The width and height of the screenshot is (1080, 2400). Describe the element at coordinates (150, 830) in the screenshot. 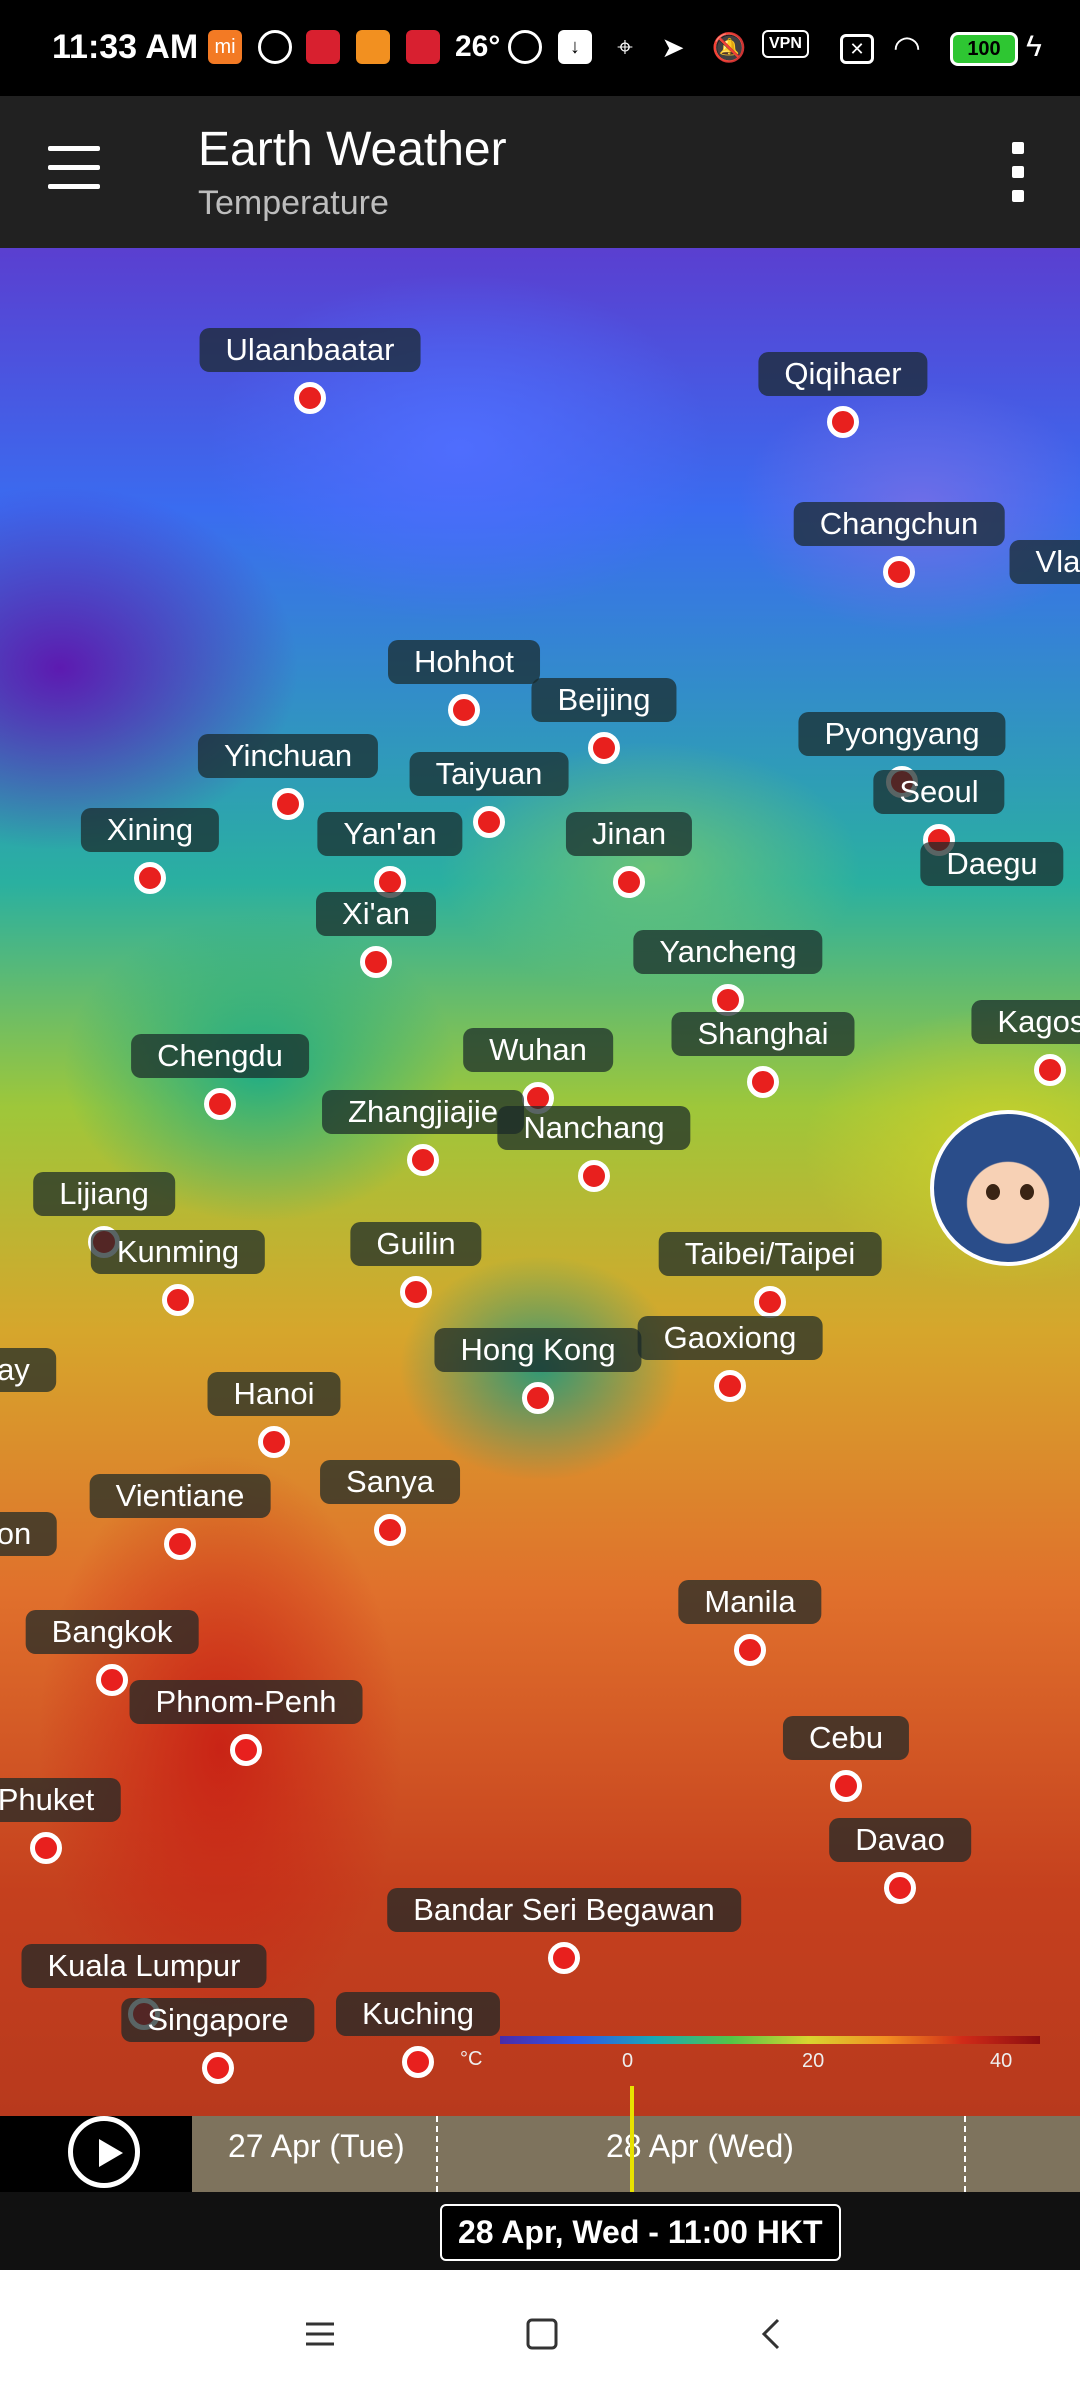

I see `city-label: Xining` at that location.